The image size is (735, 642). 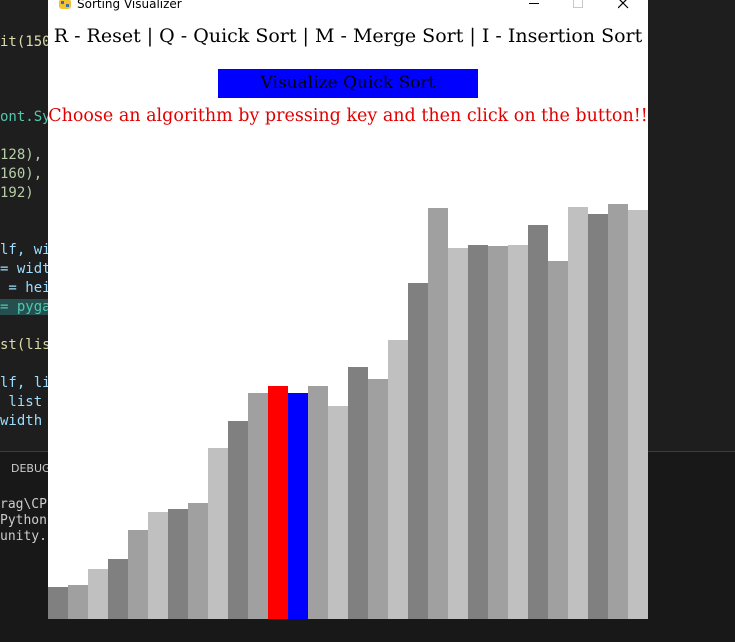 I want to click on code-line: = hei, so click(x=25, y=288).